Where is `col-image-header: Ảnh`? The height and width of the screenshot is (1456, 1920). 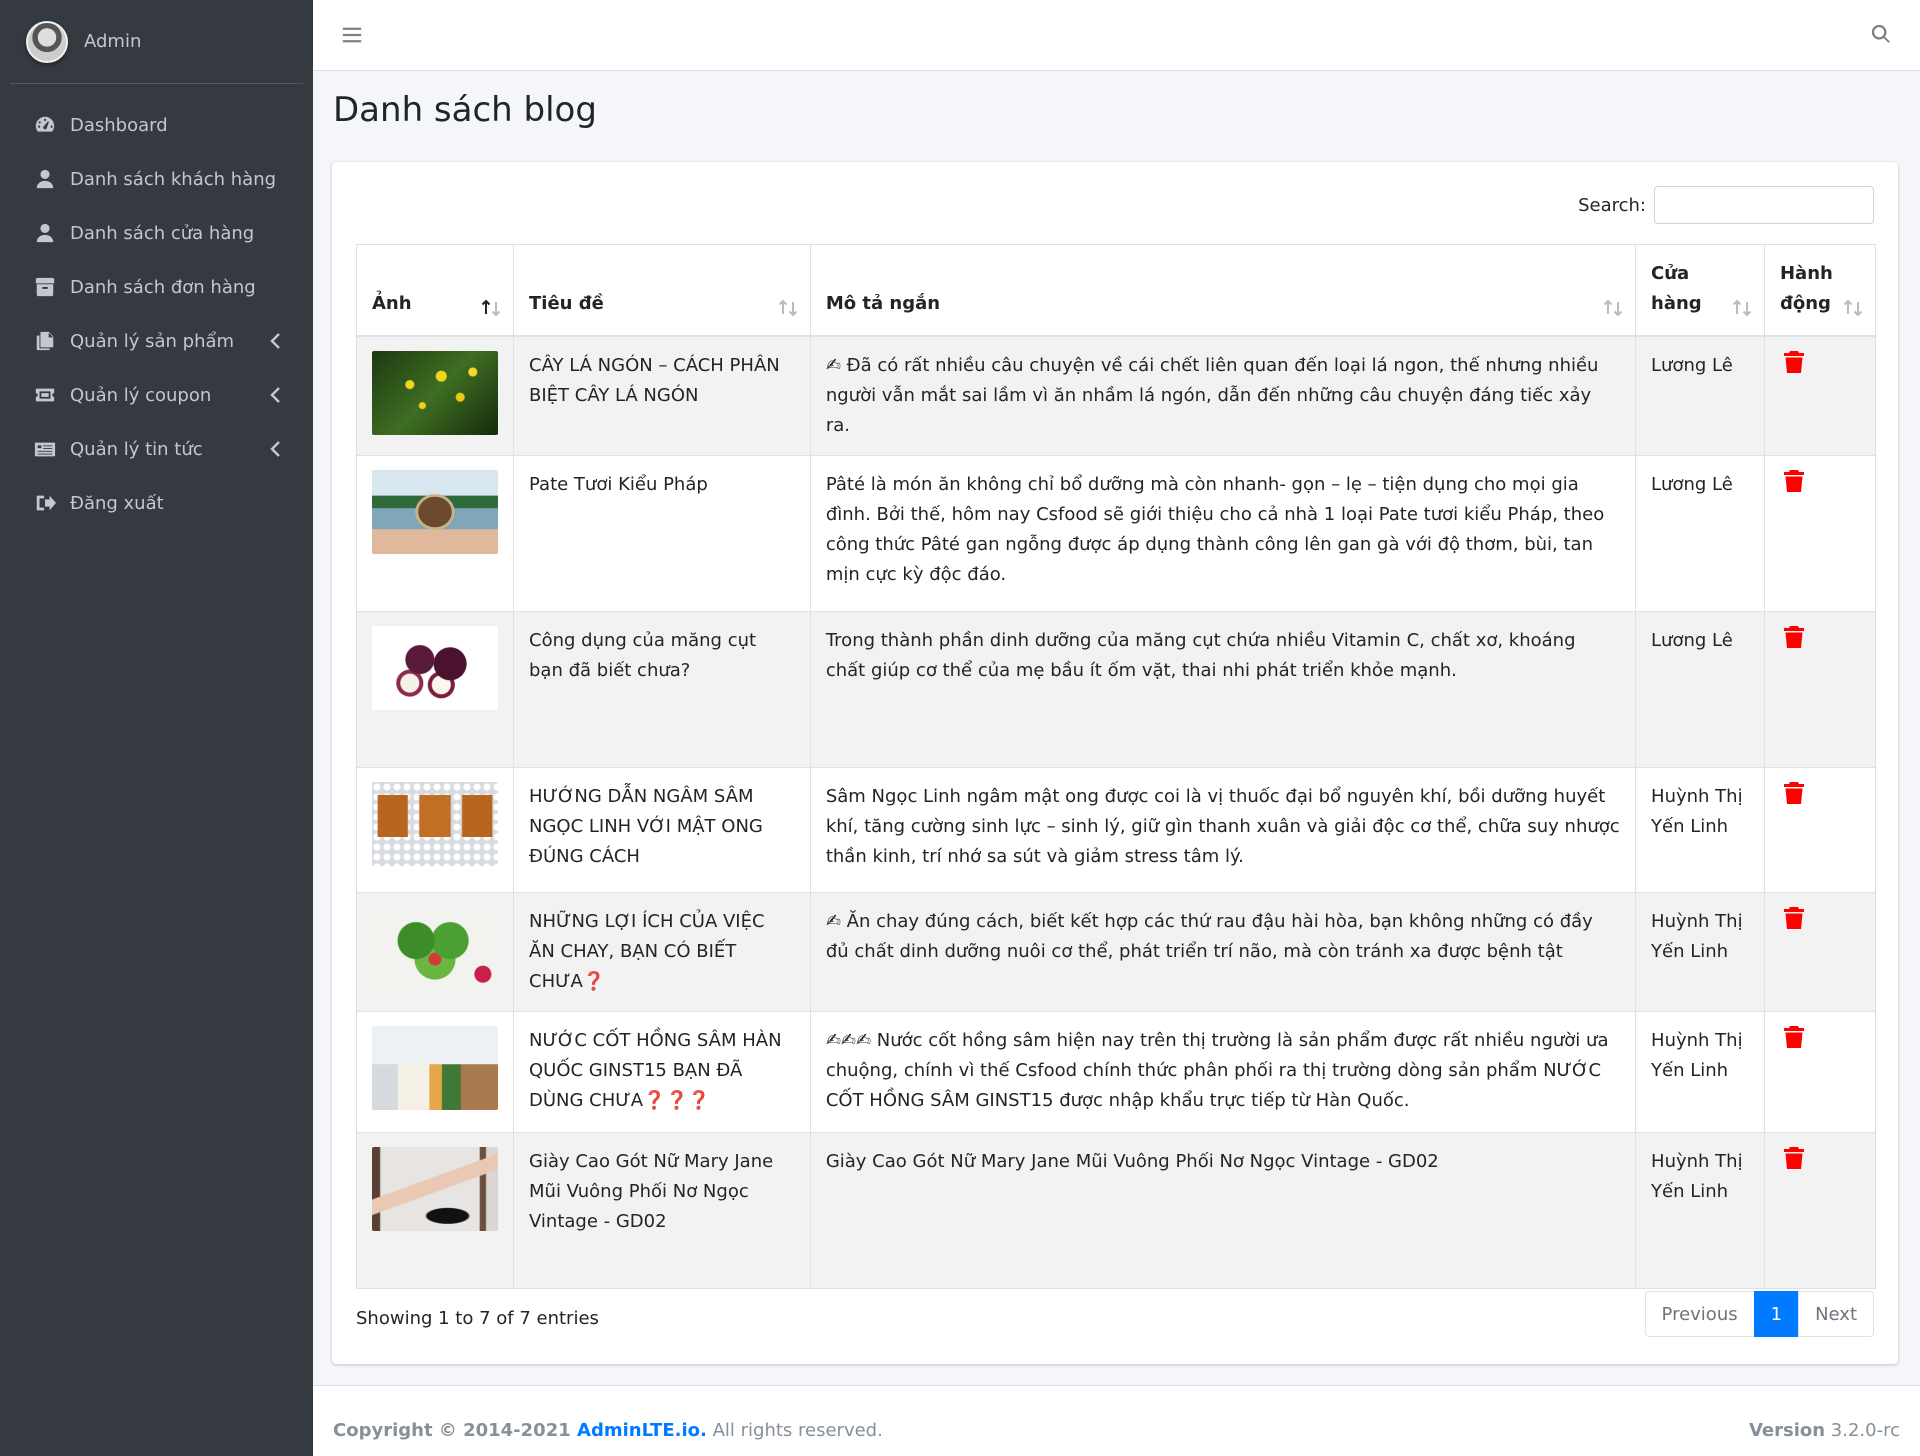 col-image-header: Ảnh is located at coordinates (435, 290).